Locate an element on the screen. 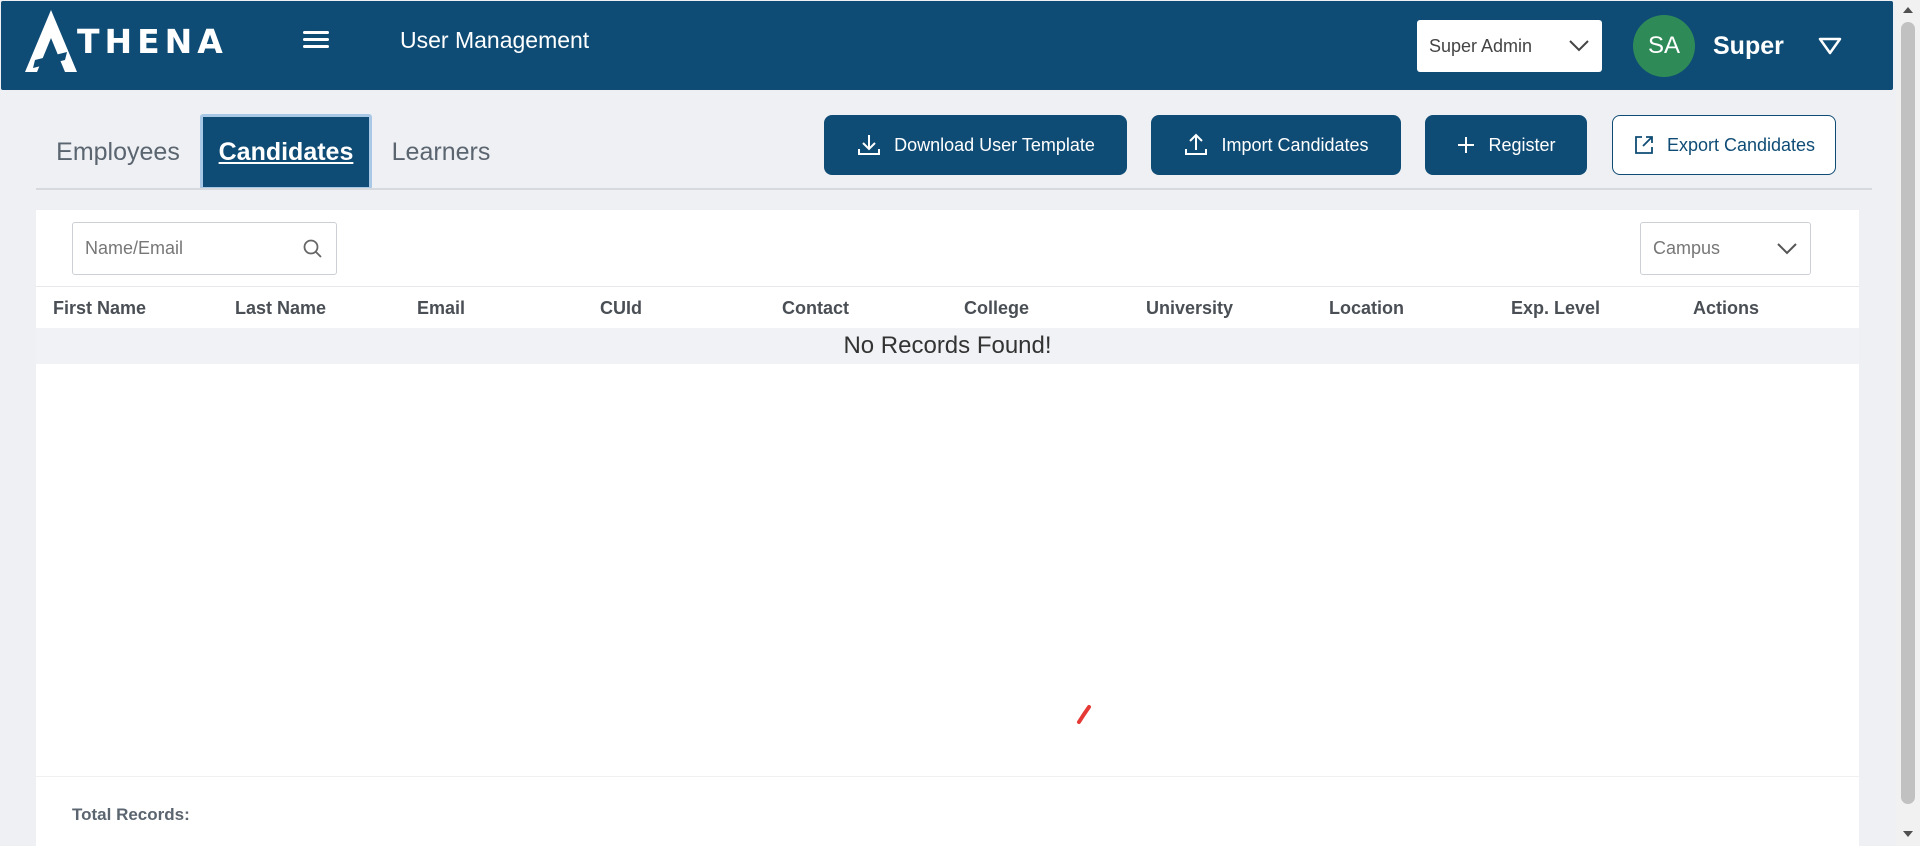 The width and height of the screenshot is (1920, 846). hamburger-menu-button is located at coordinates (316, 40).